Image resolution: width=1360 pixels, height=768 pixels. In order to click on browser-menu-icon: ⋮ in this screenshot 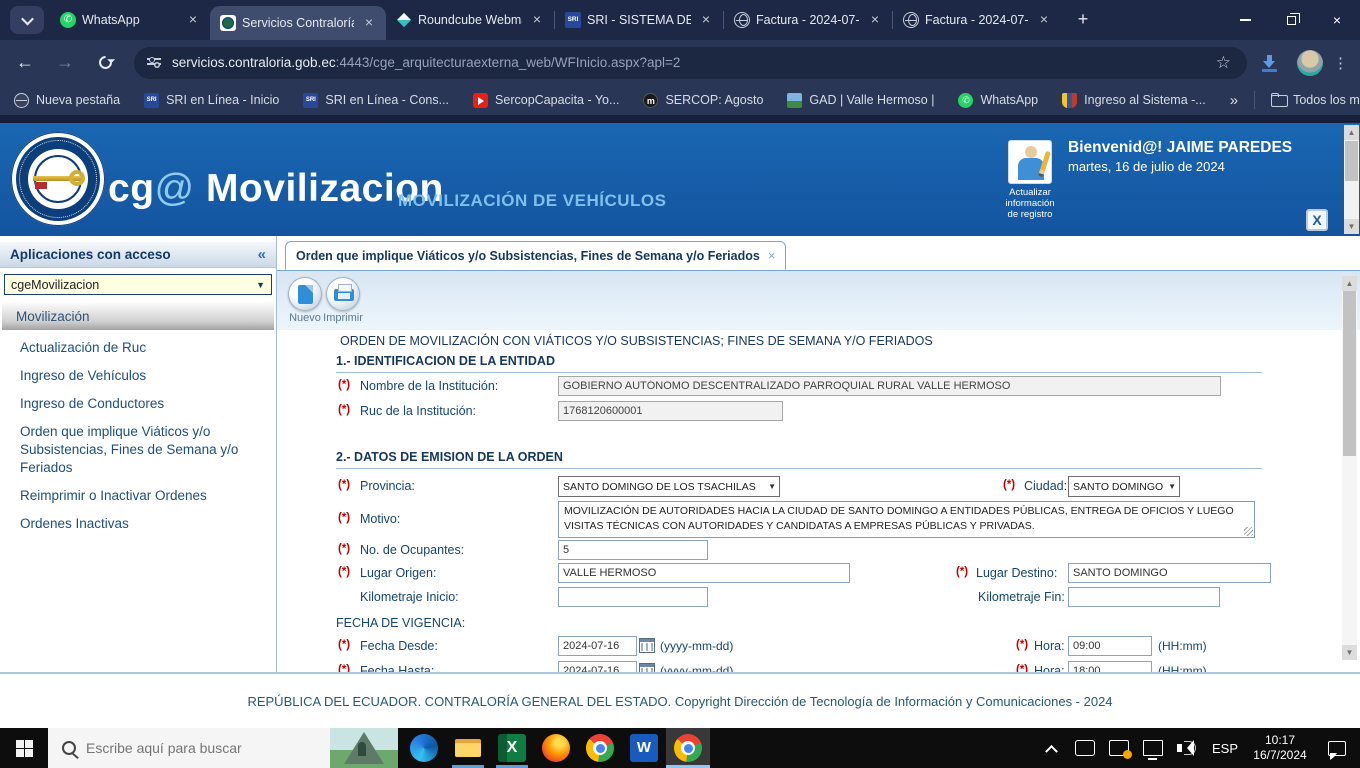, I will do `click(1340, 63)`.